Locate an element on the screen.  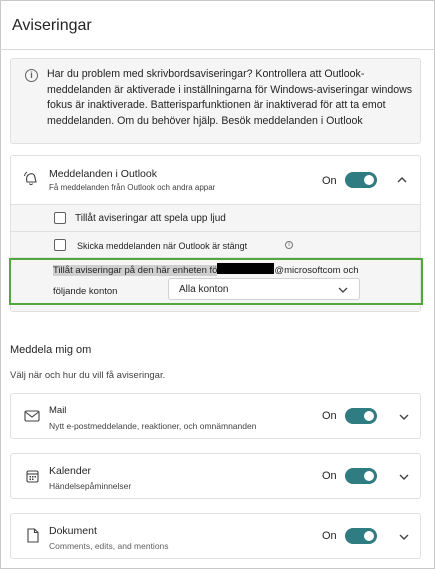
outlook-state-label: On is located at coordinates (329, 181).